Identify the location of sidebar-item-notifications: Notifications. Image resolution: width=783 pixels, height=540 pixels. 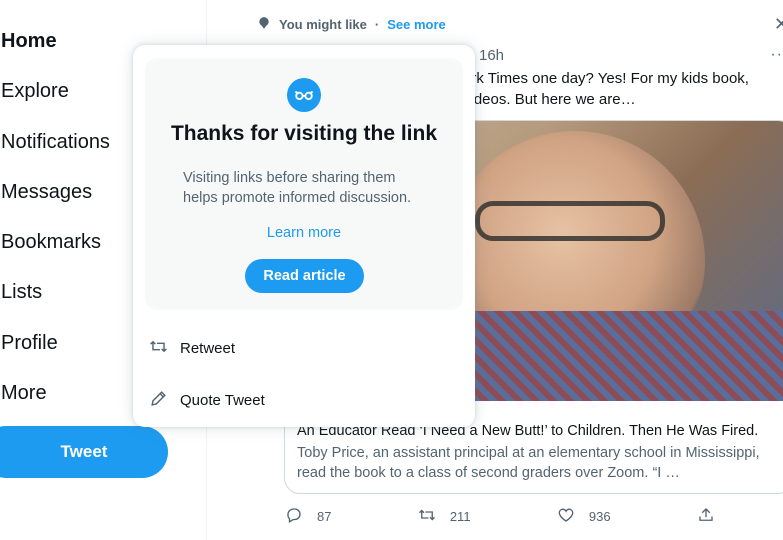
(55, 142).